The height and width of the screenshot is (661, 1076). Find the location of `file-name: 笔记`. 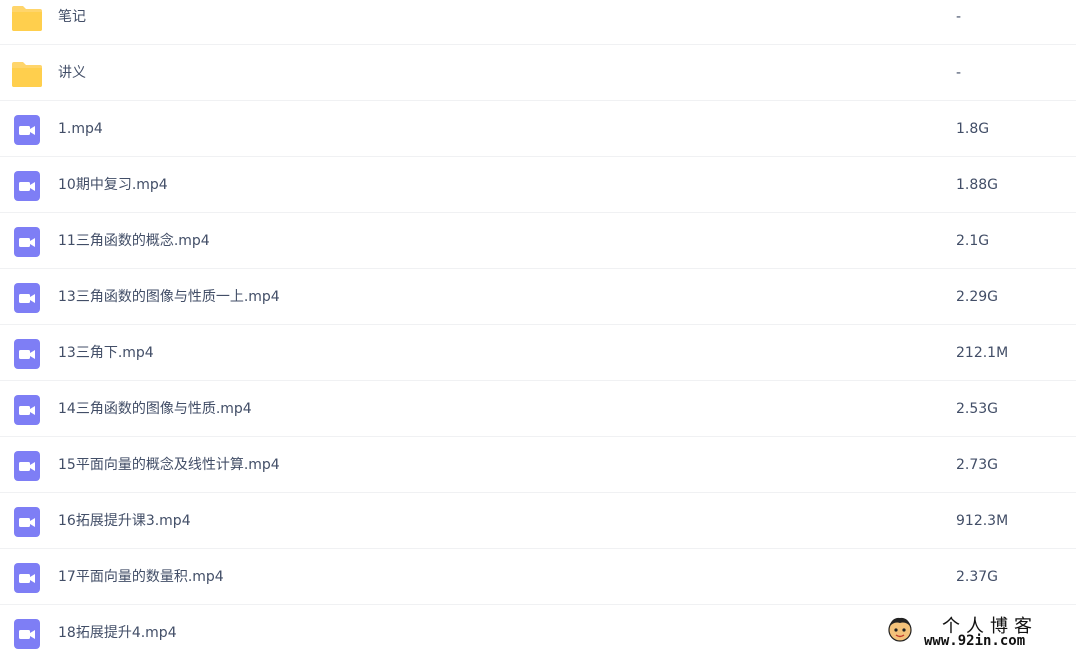

file-name: 笔记 is located at coordinates (72, 22).